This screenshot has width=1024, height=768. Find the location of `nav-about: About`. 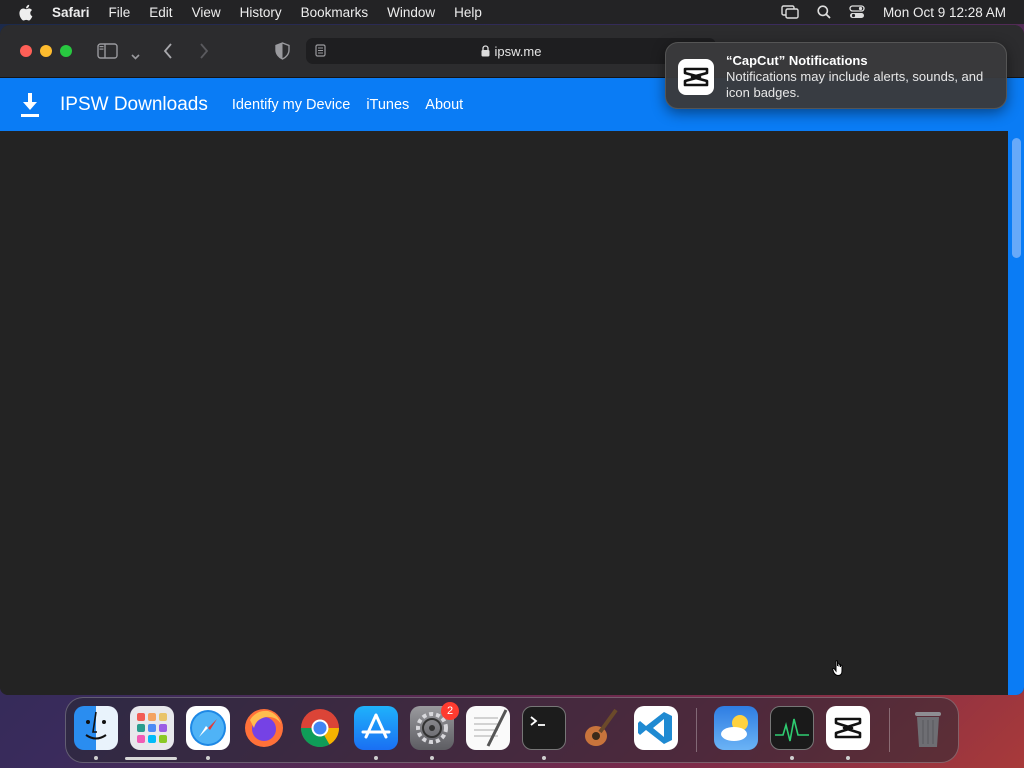

nav-about: About is located at coordinates (444, 105).